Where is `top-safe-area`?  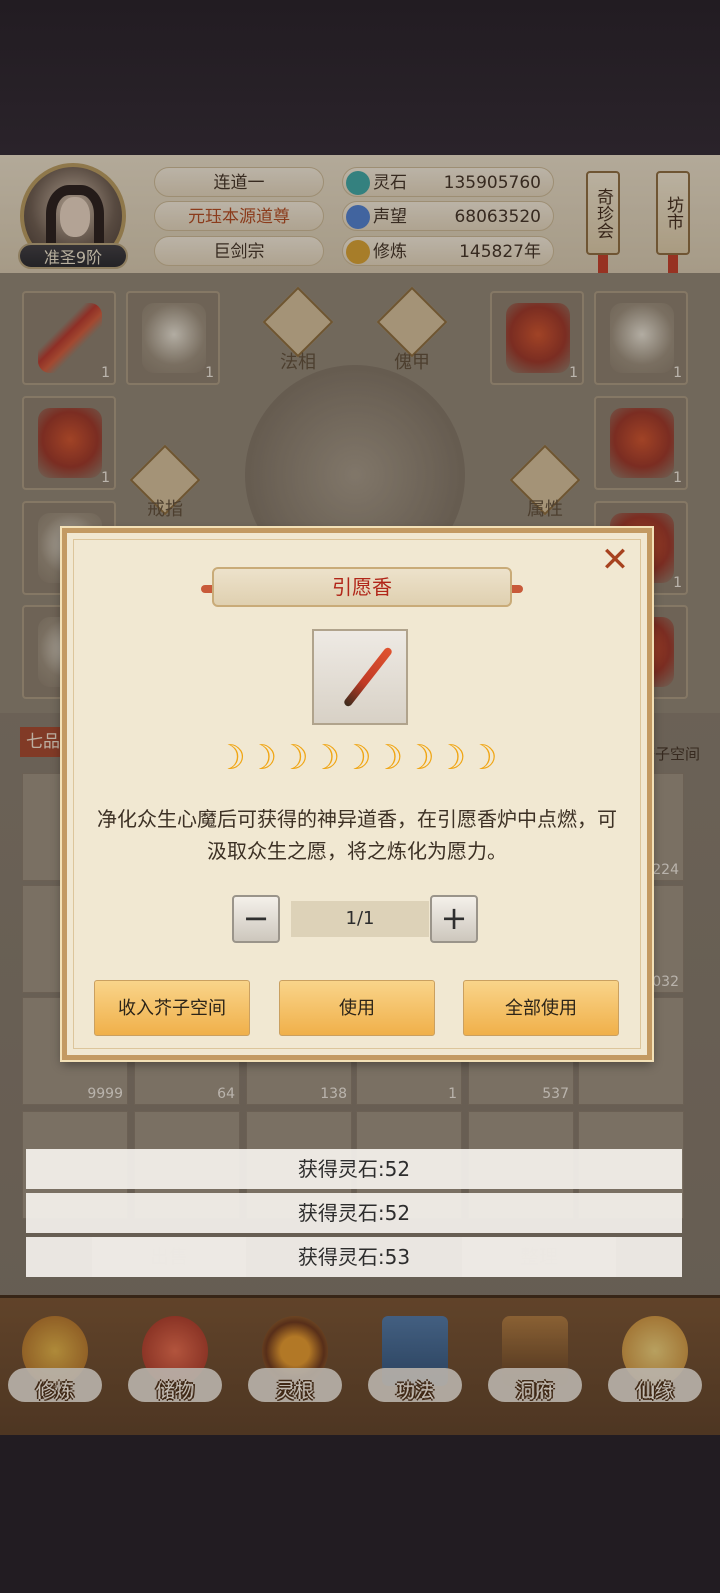
top-safe-area is located at coordinates (360, 77).